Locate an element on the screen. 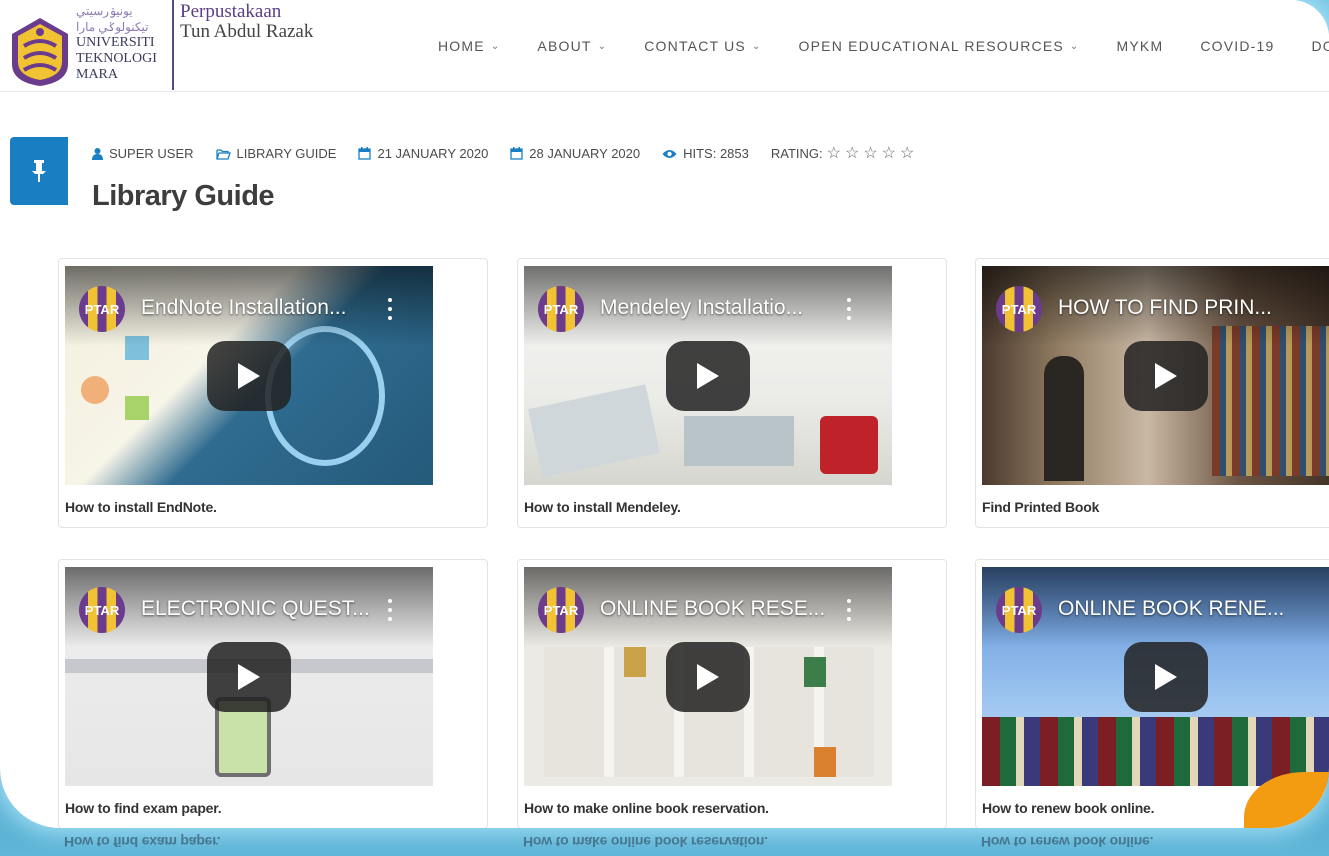 This screenshot has width=1329, height=856. folder-open-icon is located at coordinates (223, 154).